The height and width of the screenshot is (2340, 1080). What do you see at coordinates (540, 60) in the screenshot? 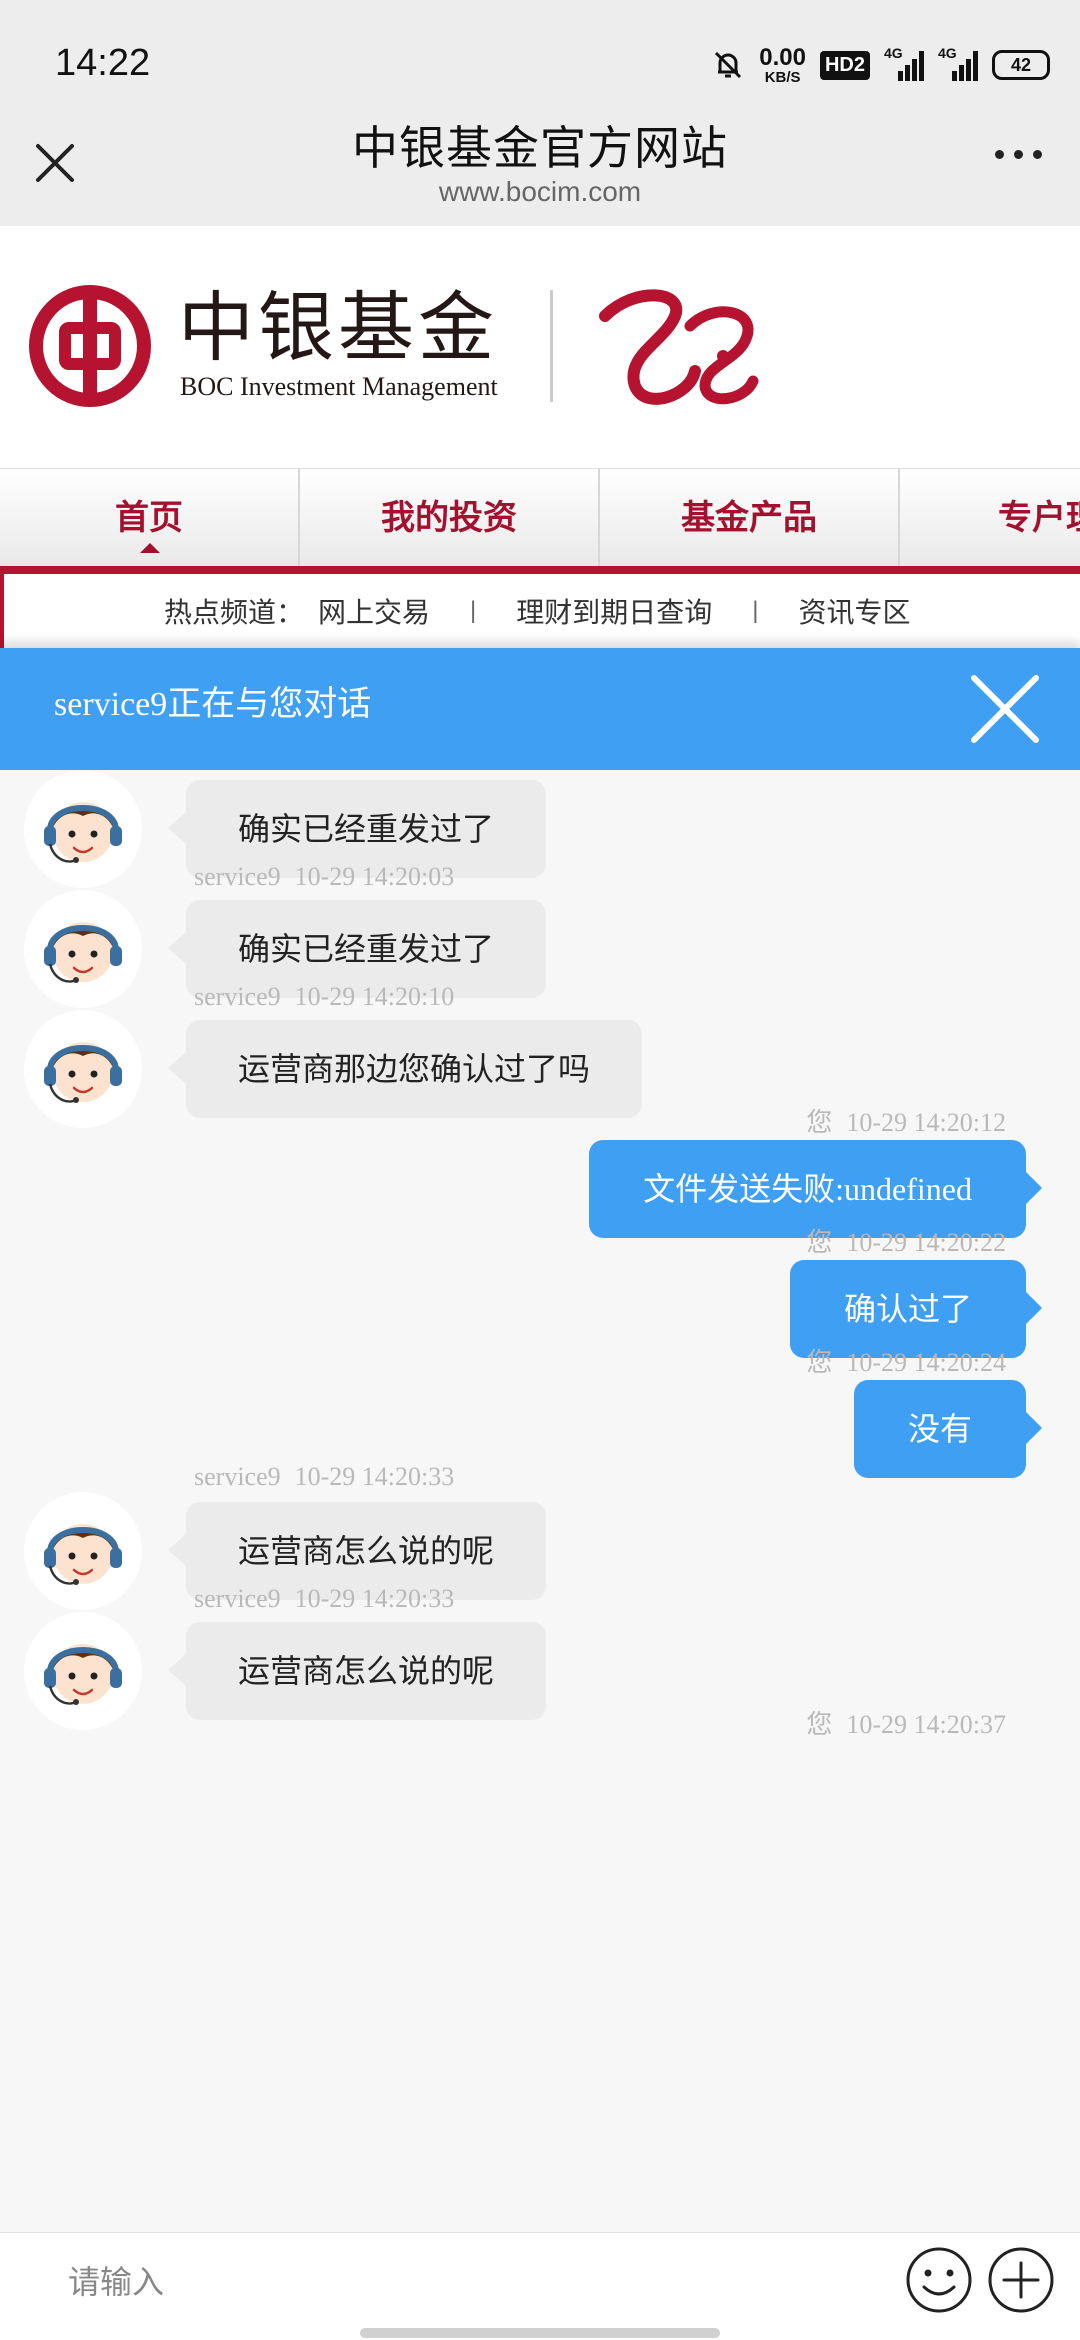
I see `status-bar: 14:22 0.00 KB/S HD2 4G 4G 42` at bounding box center [540, 60].